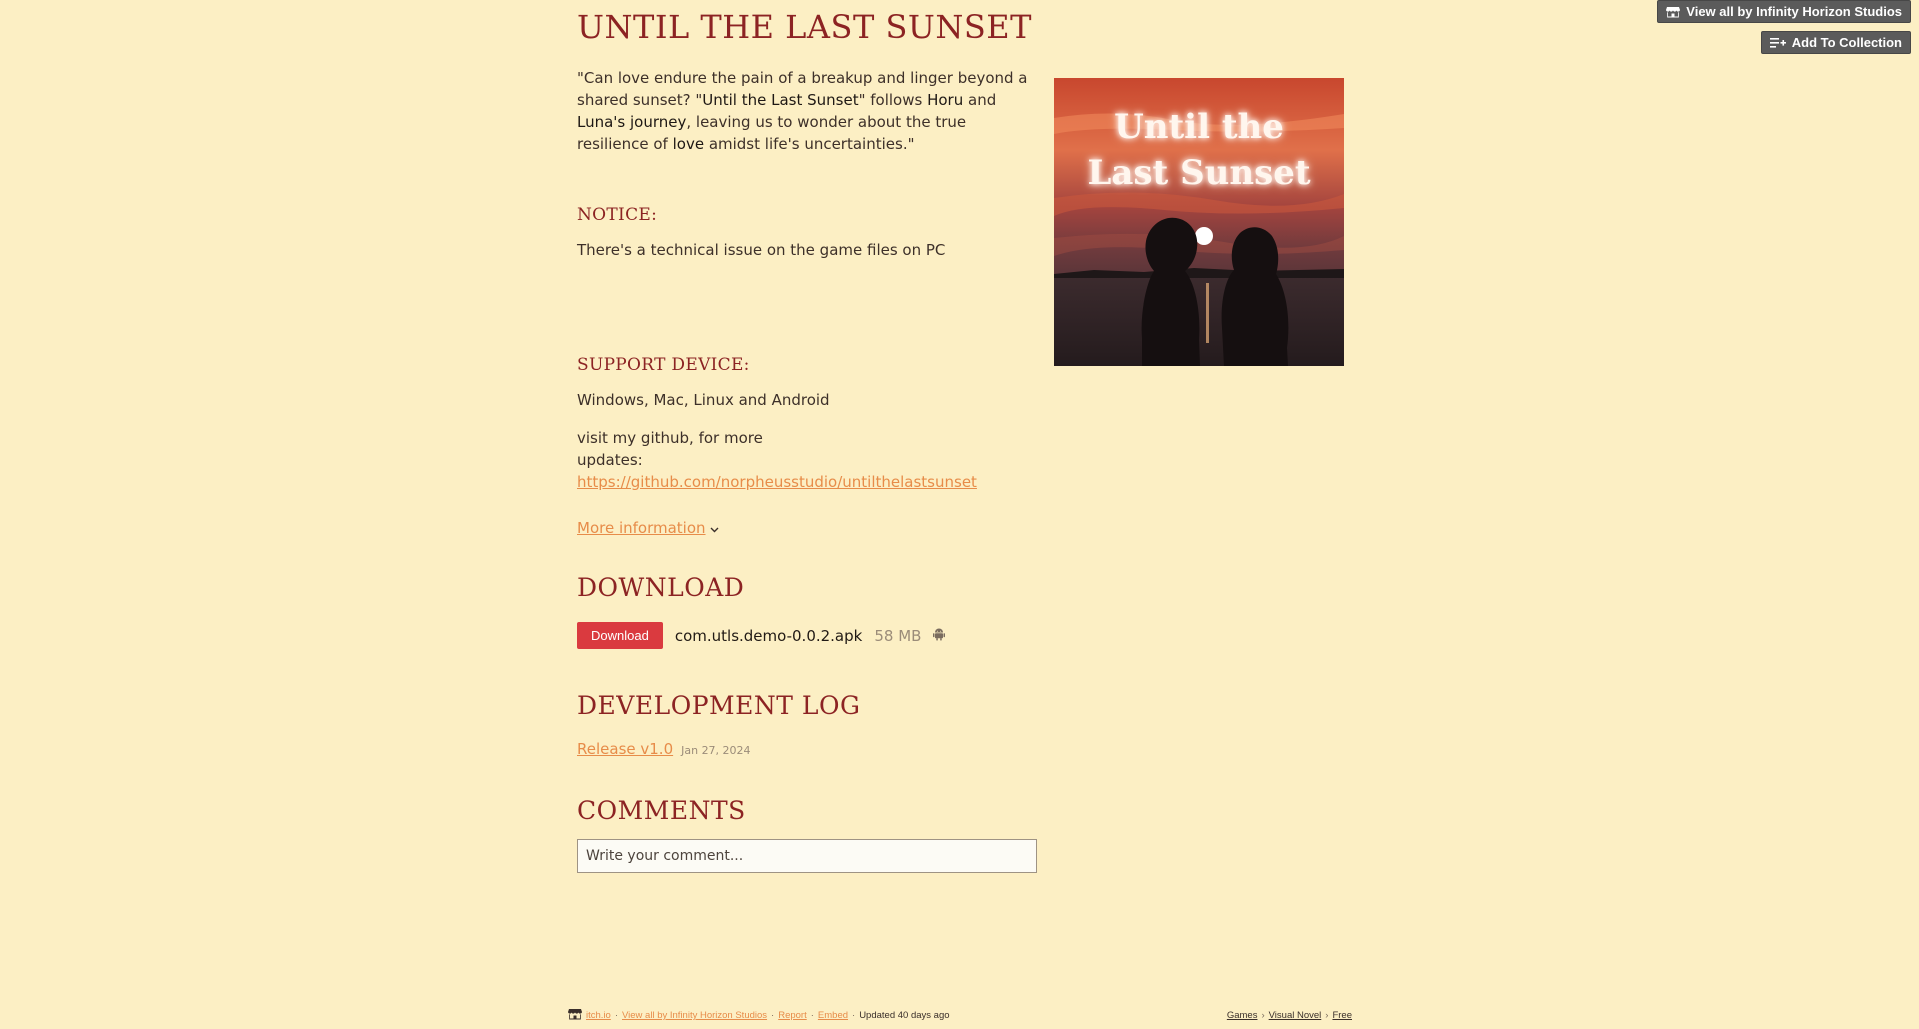  I want to click on playlist-add-icon, so click(1777, 43).